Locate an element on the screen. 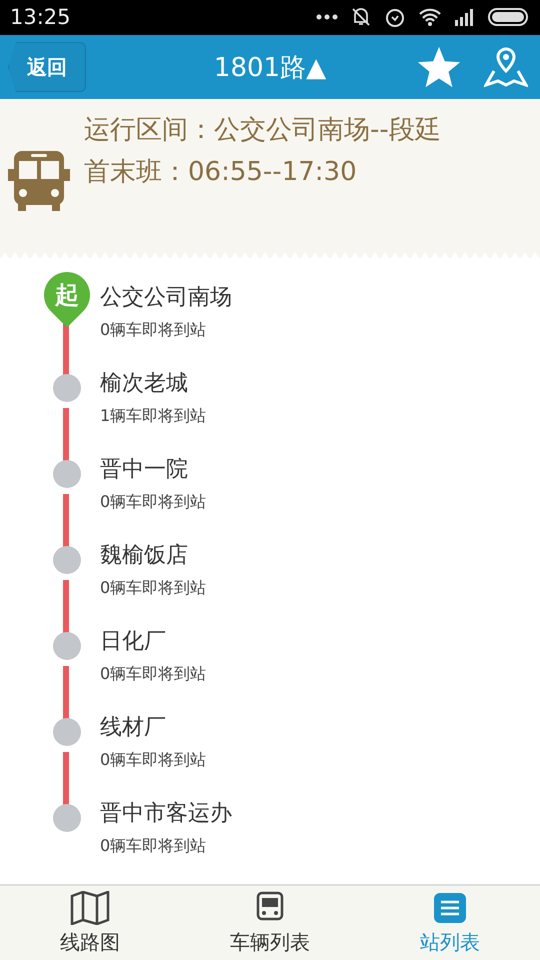  bus-icon is located at coordinates (39, 181).